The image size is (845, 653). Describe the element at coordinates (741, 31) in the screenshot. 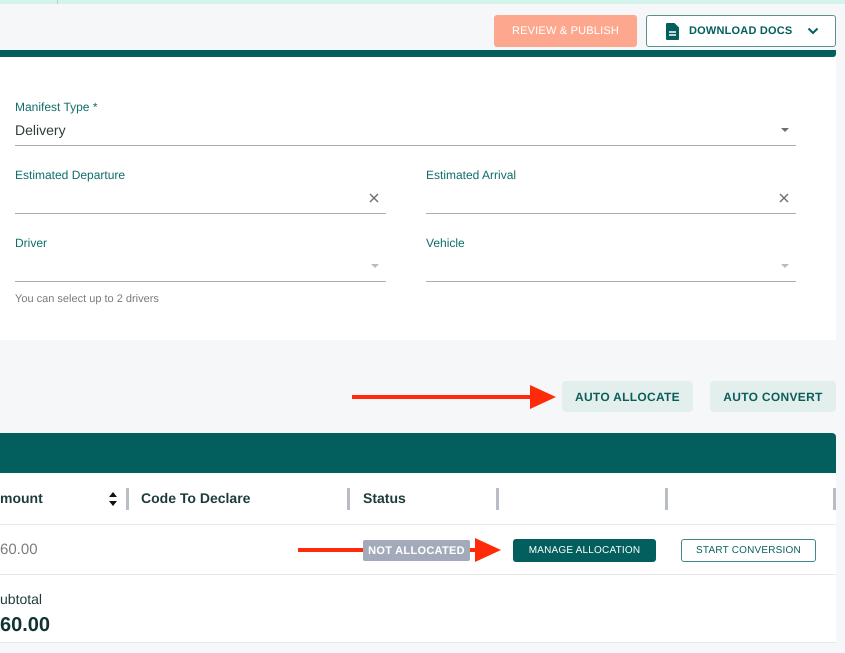

I see `download-docs-button: DOWNLOAD DOCS` at that location.